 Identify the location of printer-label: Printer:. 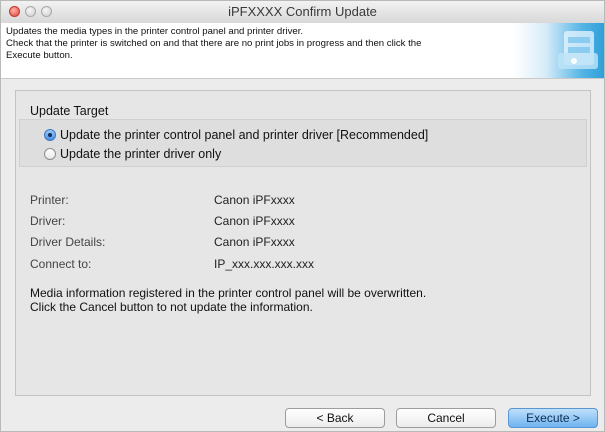
(49, 200).